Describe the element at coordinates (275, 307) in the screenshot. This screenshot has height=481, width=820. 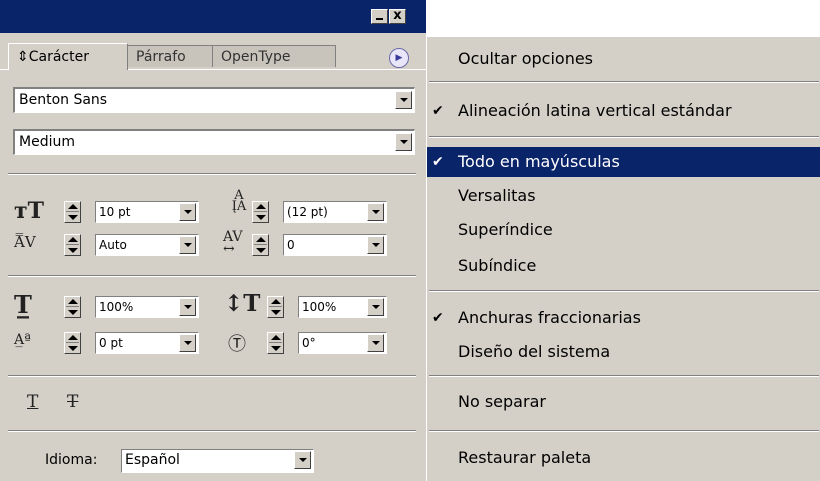
I see `horizontal-scale-stepper` at that location.